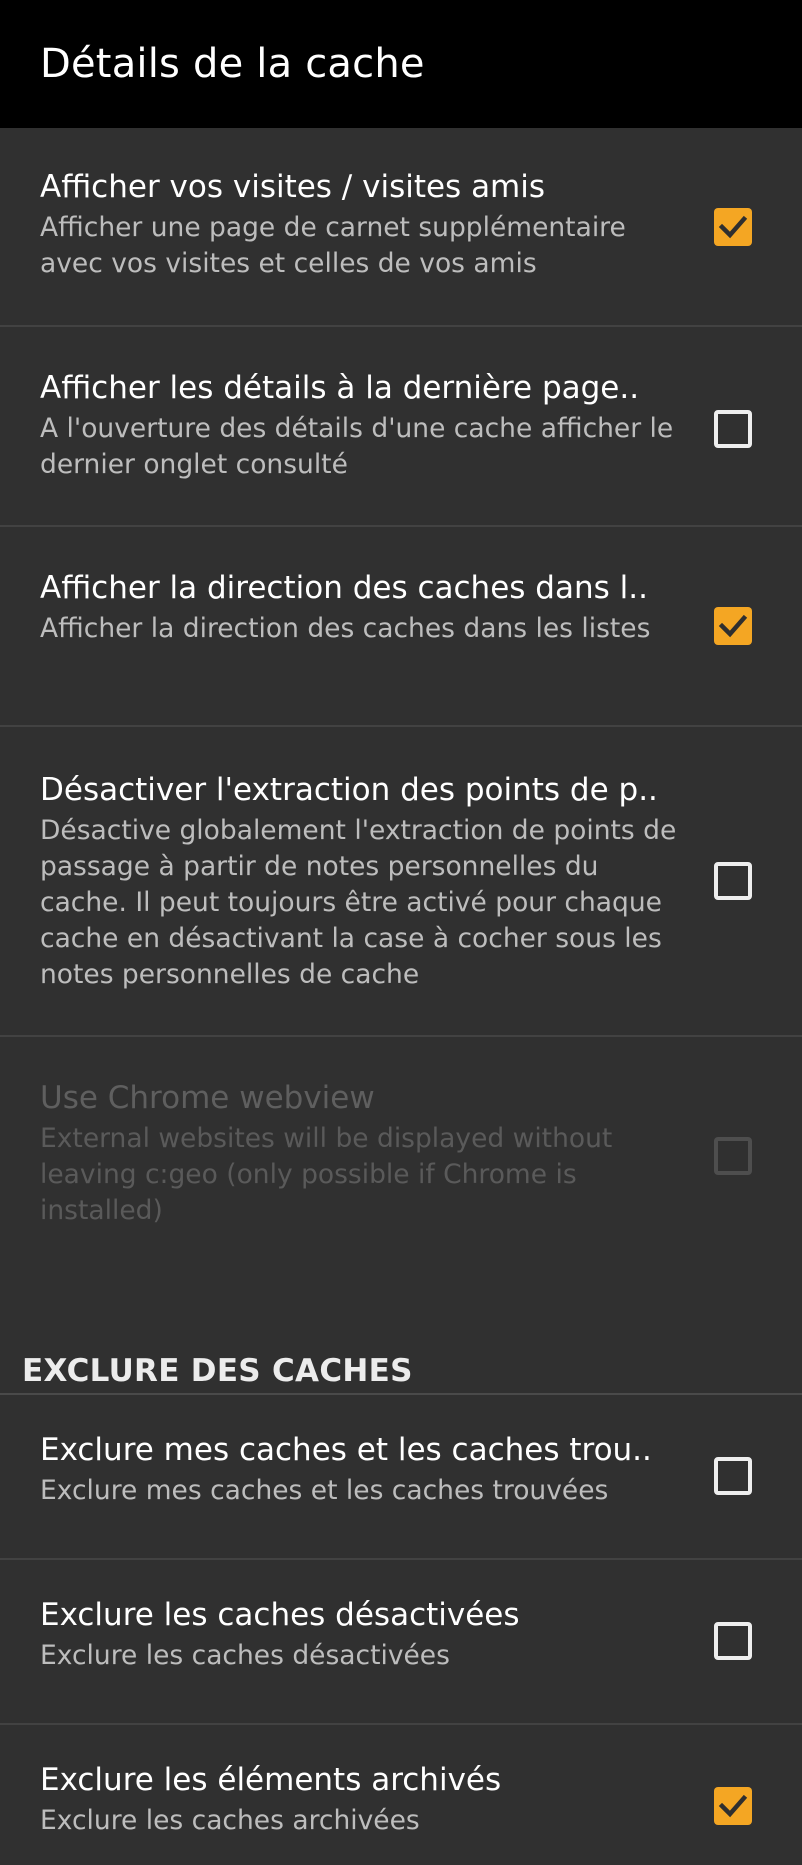 The height and width of the screenshot is (1865, 802). I want to click on checkbox-disable-waypoint-extraction, so click(733, 881).